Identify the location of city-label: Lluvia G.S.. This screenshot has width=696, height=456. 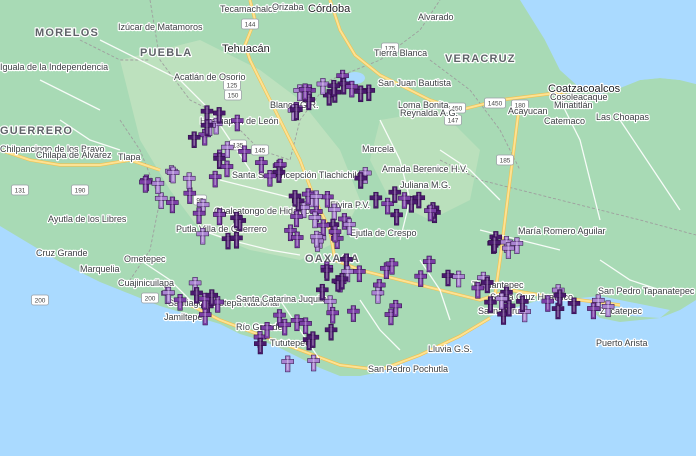
(450, 349).